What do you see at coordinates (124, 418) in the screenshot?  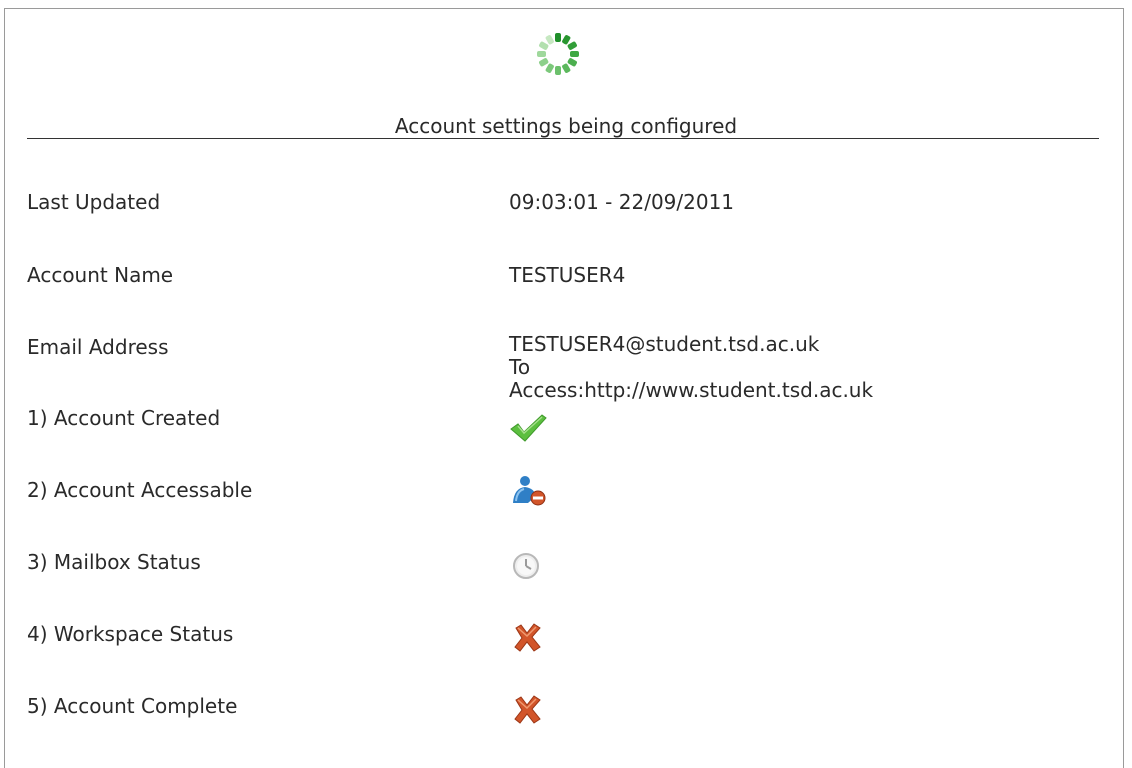 I see `step-account-created-label: 1) Account Created` at bounding box center [124, 418].